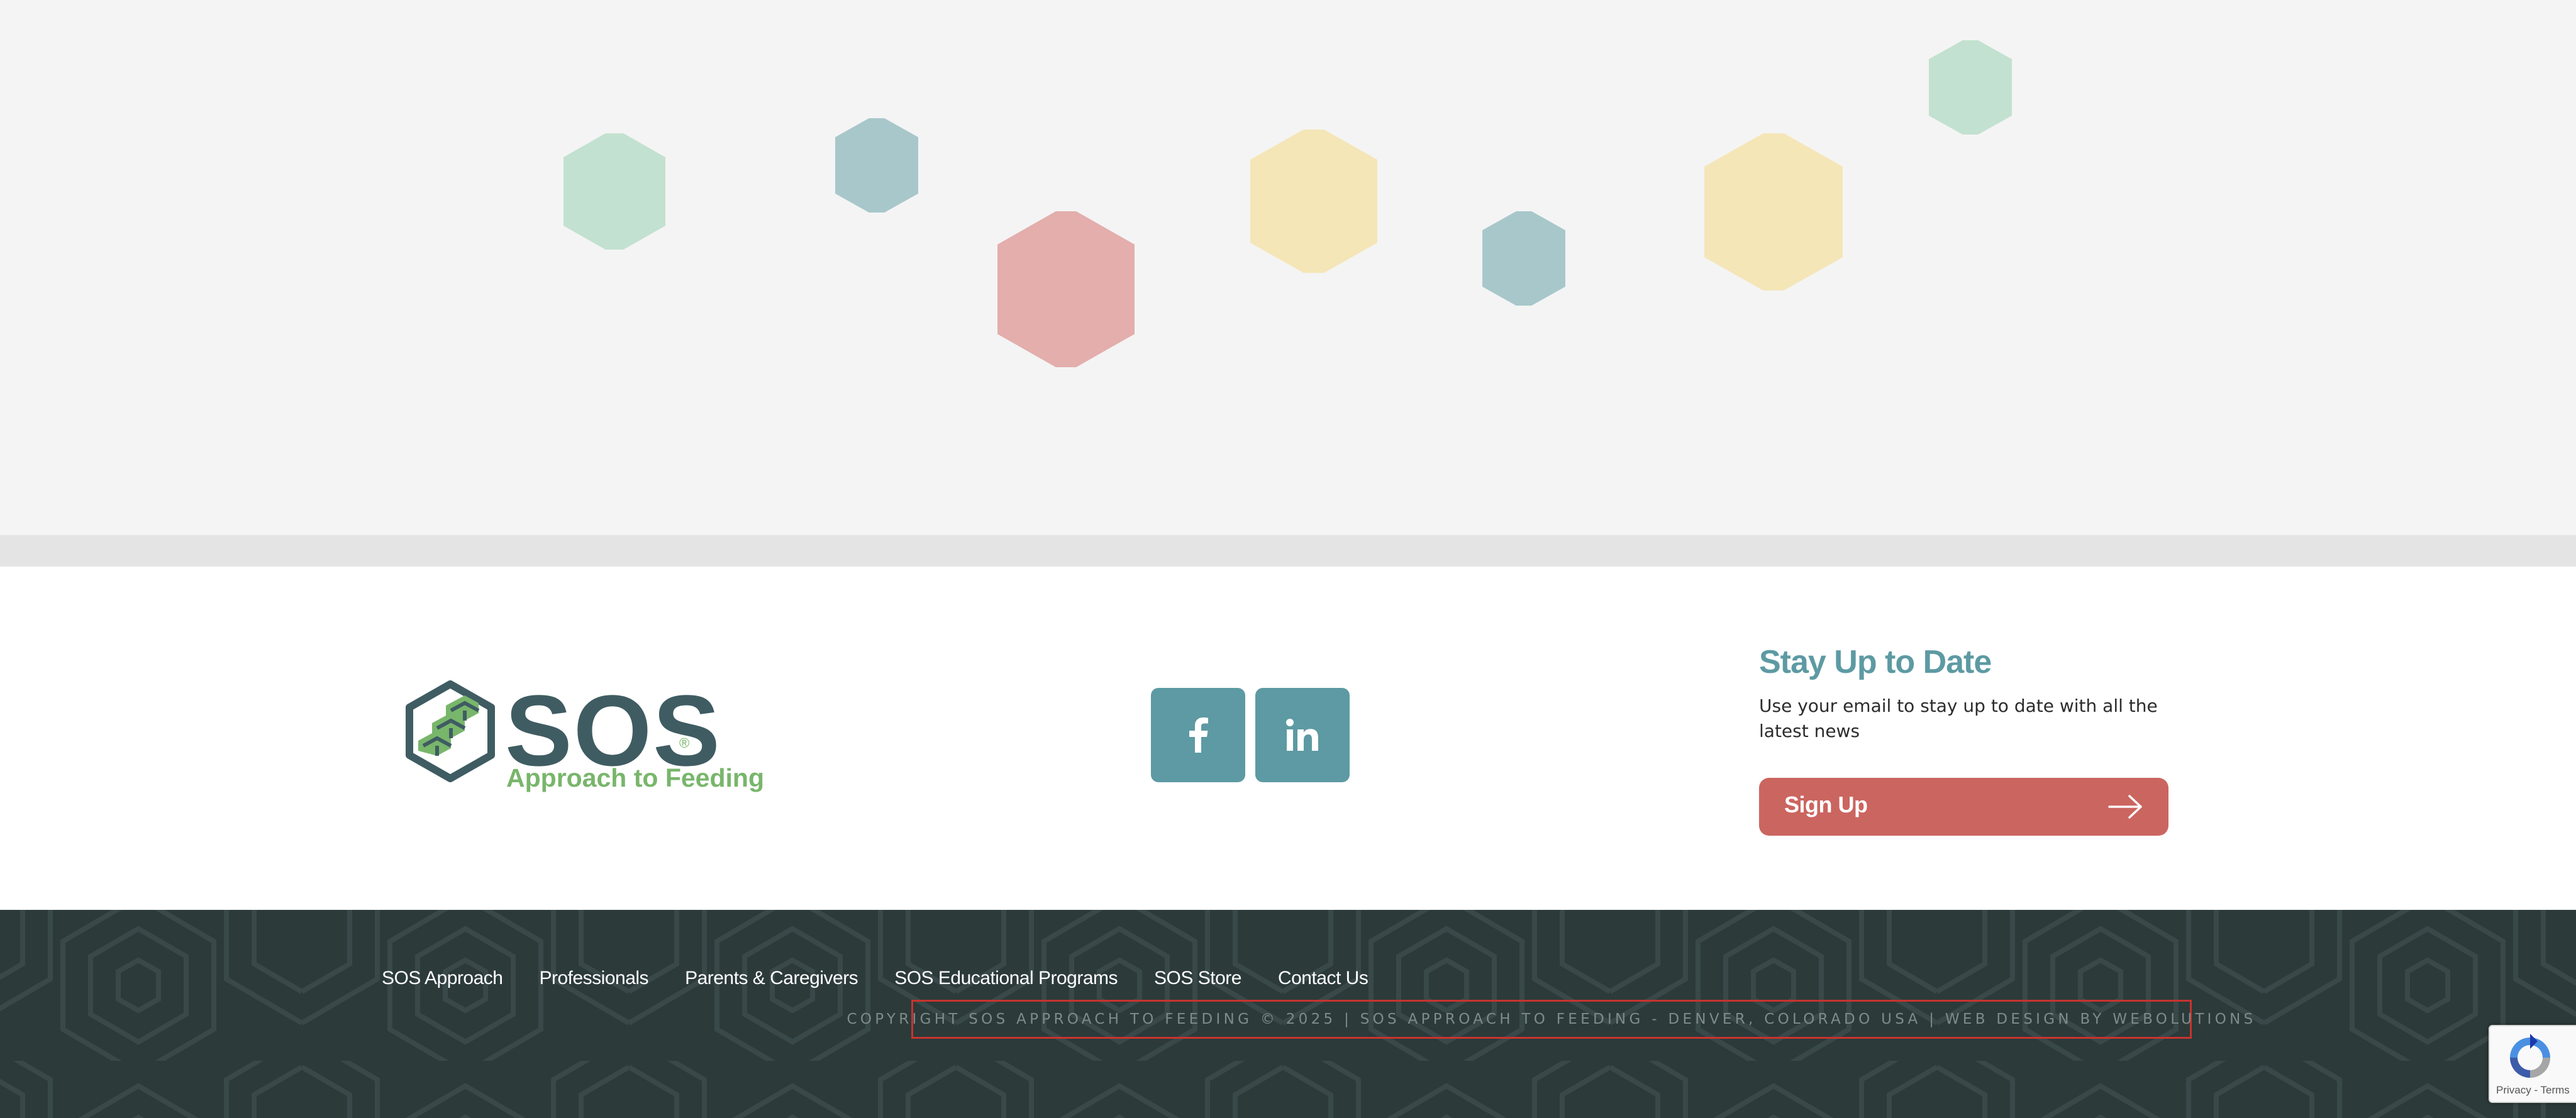  Describe the element at coordinates (1963, 807) in the screenshot. I see `sign-up-button: Sign Up` at that location.